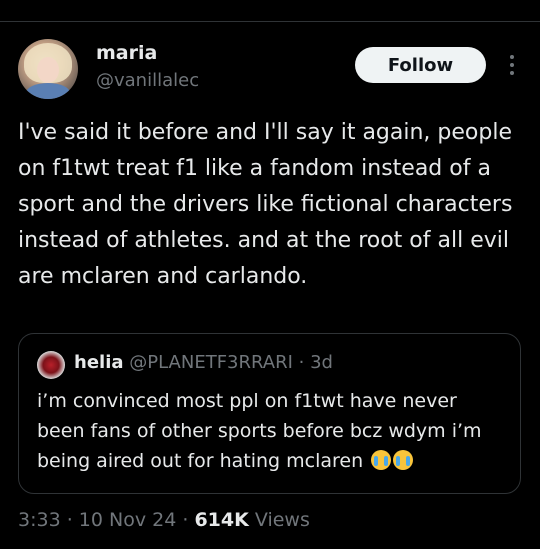 This screenshot has width=540, height=549. I want to click on quoted-tweet-header: helia @PLANETF3RRARI · 3d, so click(203, 362).